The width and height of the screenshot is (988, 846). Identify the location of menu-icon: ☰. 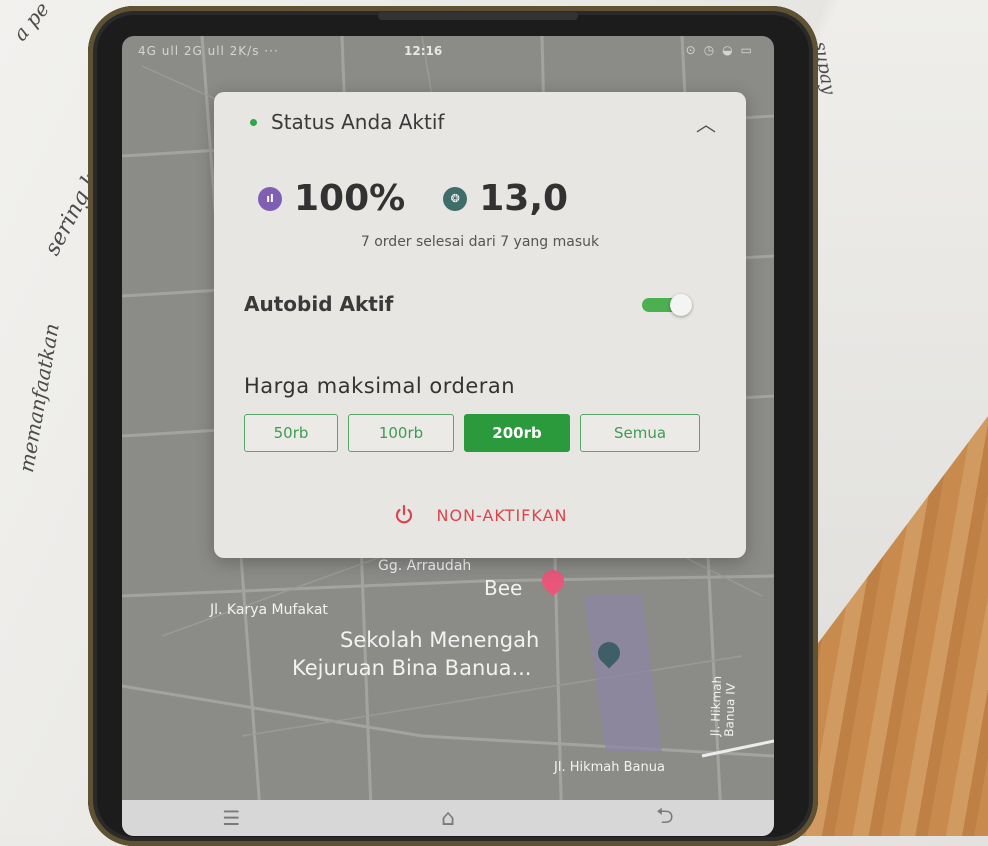
(231, 818).